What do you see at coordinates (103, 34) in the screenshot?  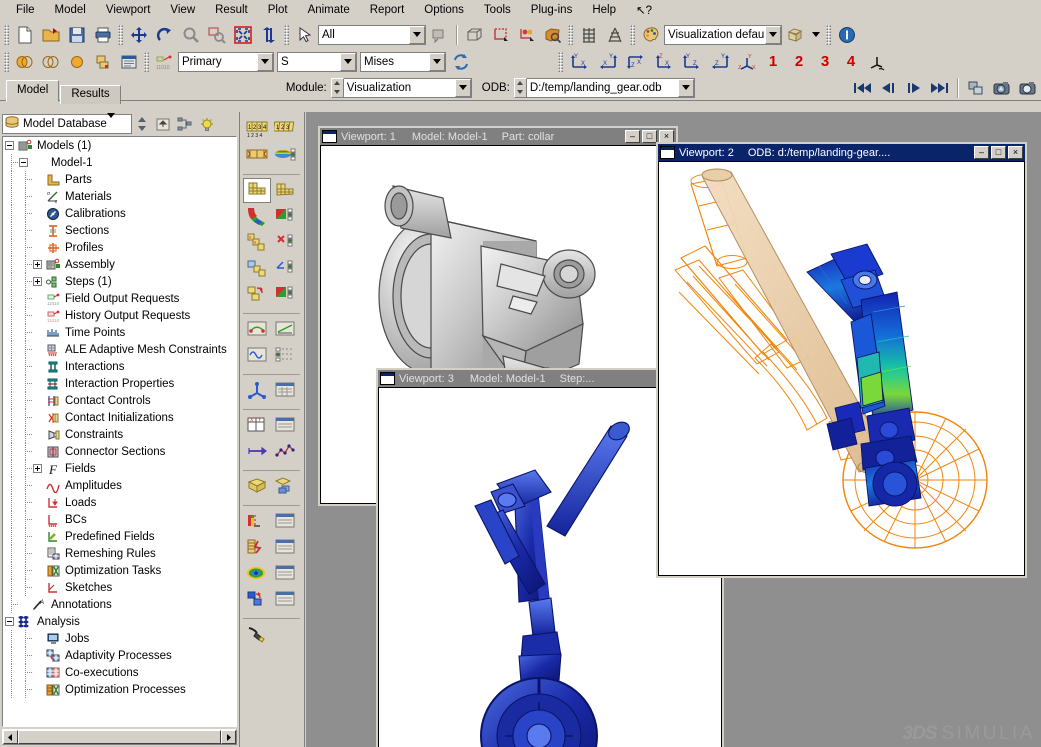 I see `printer-icon` at bounding box center [103, 34].